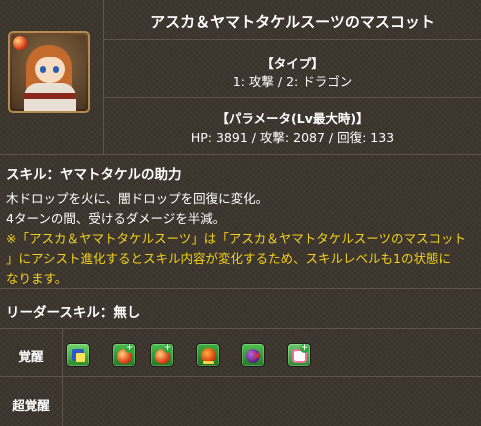 The image size is (481, 426). I want to click on skill-description-line: 4ターンの間、受けるダメージを半減。, so click(116, 218).